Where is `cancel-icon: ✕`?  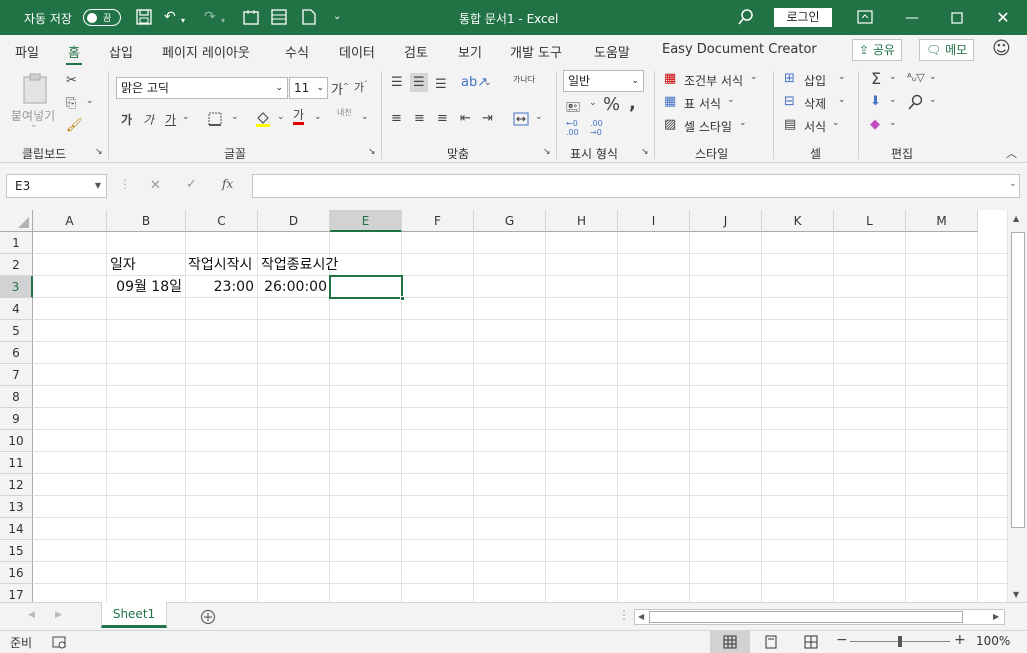 cancel-icon: ✕ is located at coordinates (155, 185).